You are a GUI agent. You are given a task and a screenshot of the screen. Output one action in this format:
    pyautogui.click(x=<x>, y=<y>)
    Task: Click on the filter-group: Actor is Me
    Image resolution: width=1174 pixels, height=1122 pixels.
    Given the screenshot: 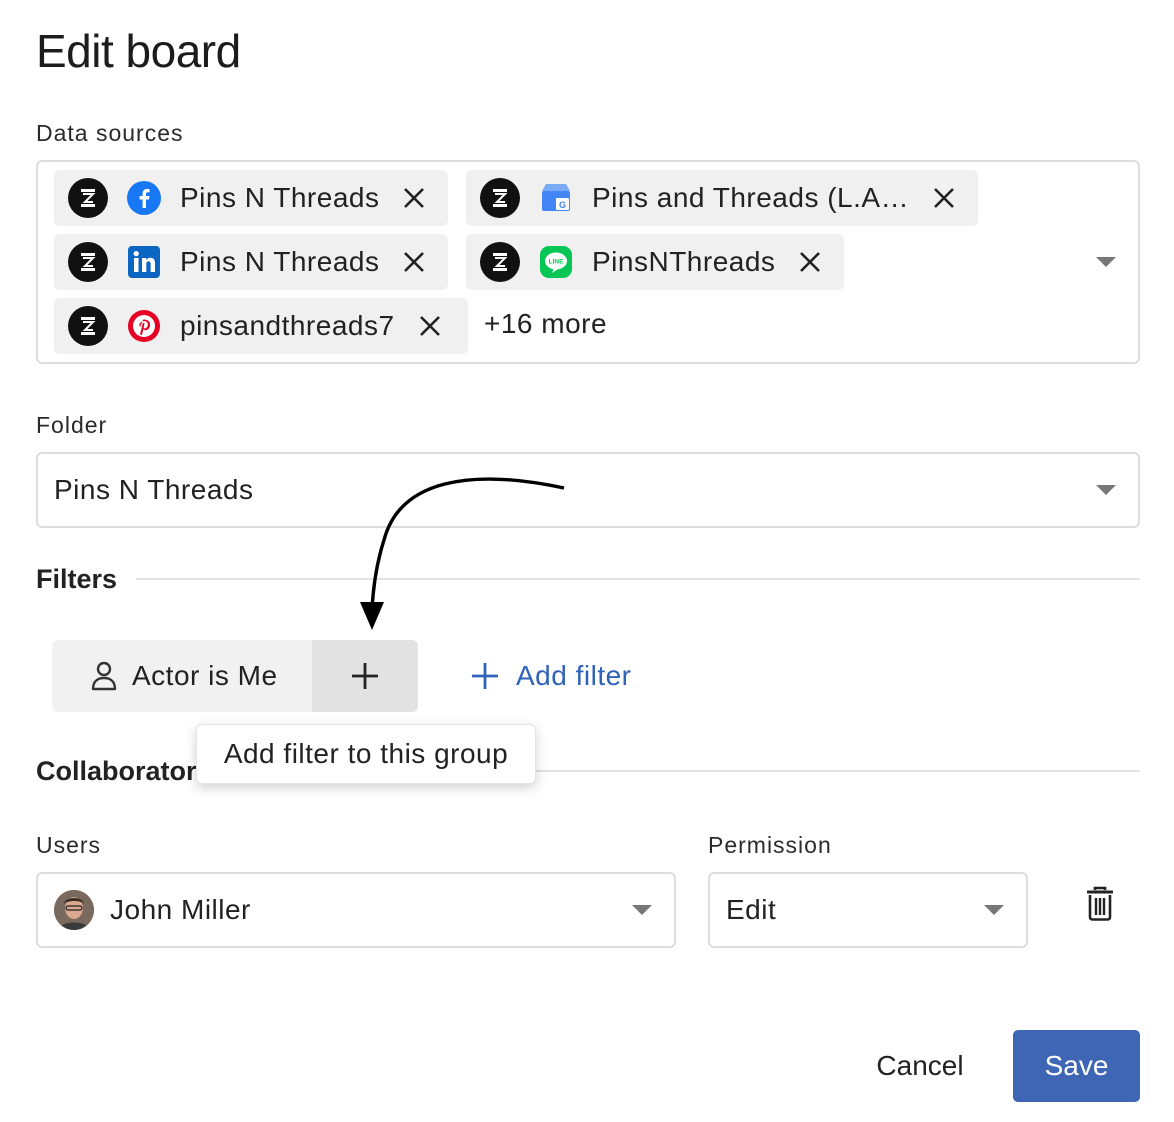 What is the action you would take?
    pyautogui.click(x=235, y=676)
    